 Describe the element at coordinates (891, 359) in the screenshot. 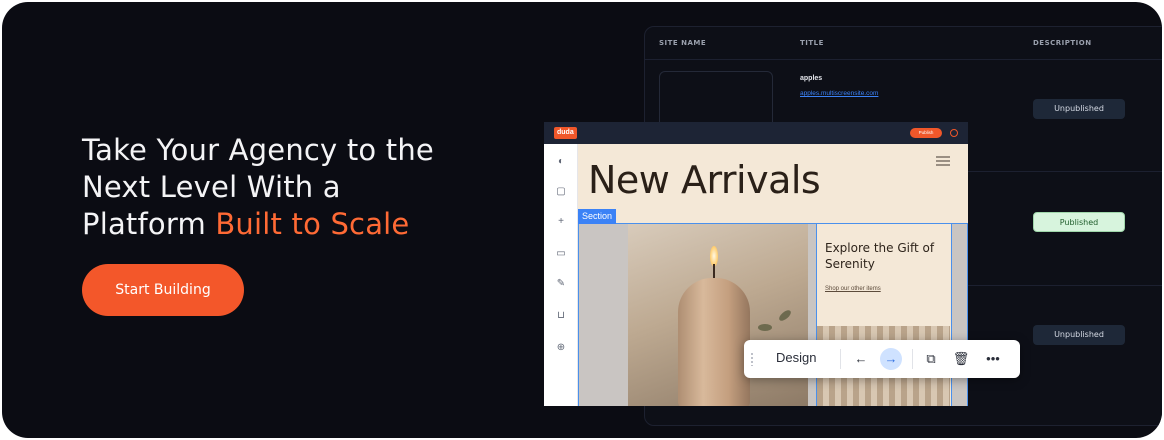

I see `arrow-right-icon: →` at that location.